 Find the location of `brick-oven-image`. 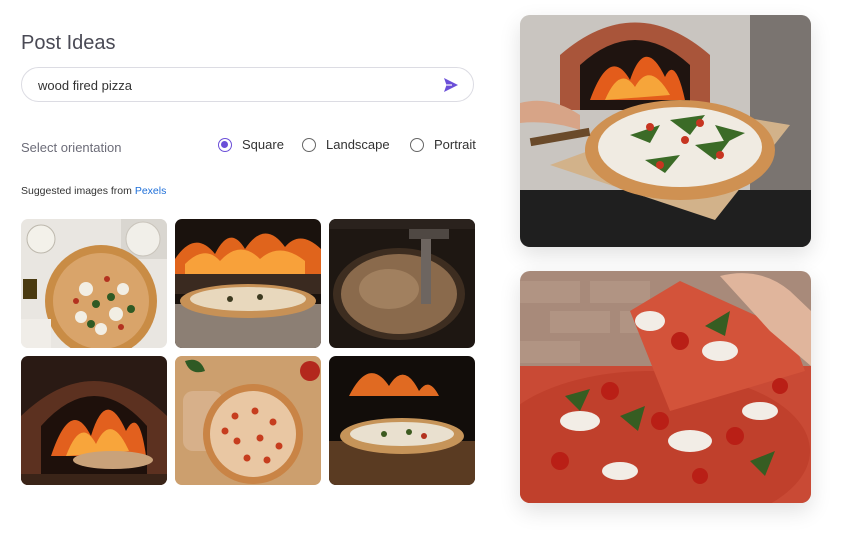

brick-oven-image is located at coordinates (94, 420).